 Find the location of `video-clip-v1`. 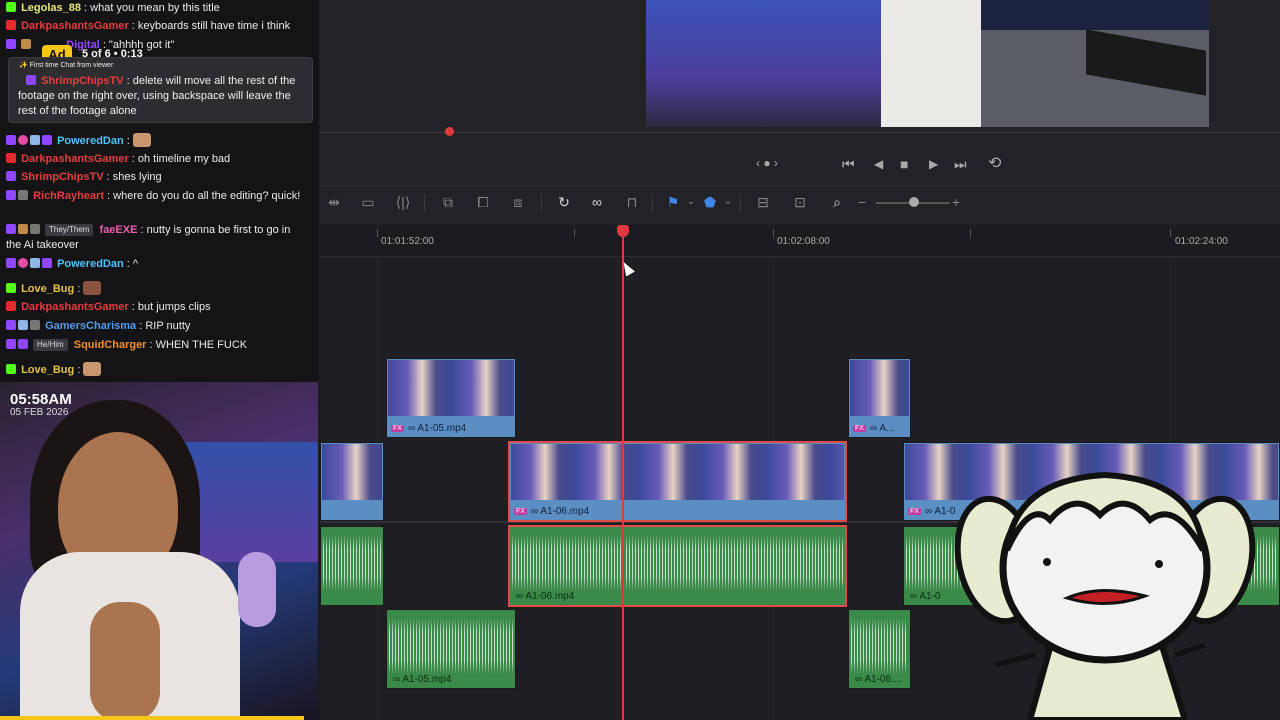

video-clip-v1 is located at coordinates (352, 481).